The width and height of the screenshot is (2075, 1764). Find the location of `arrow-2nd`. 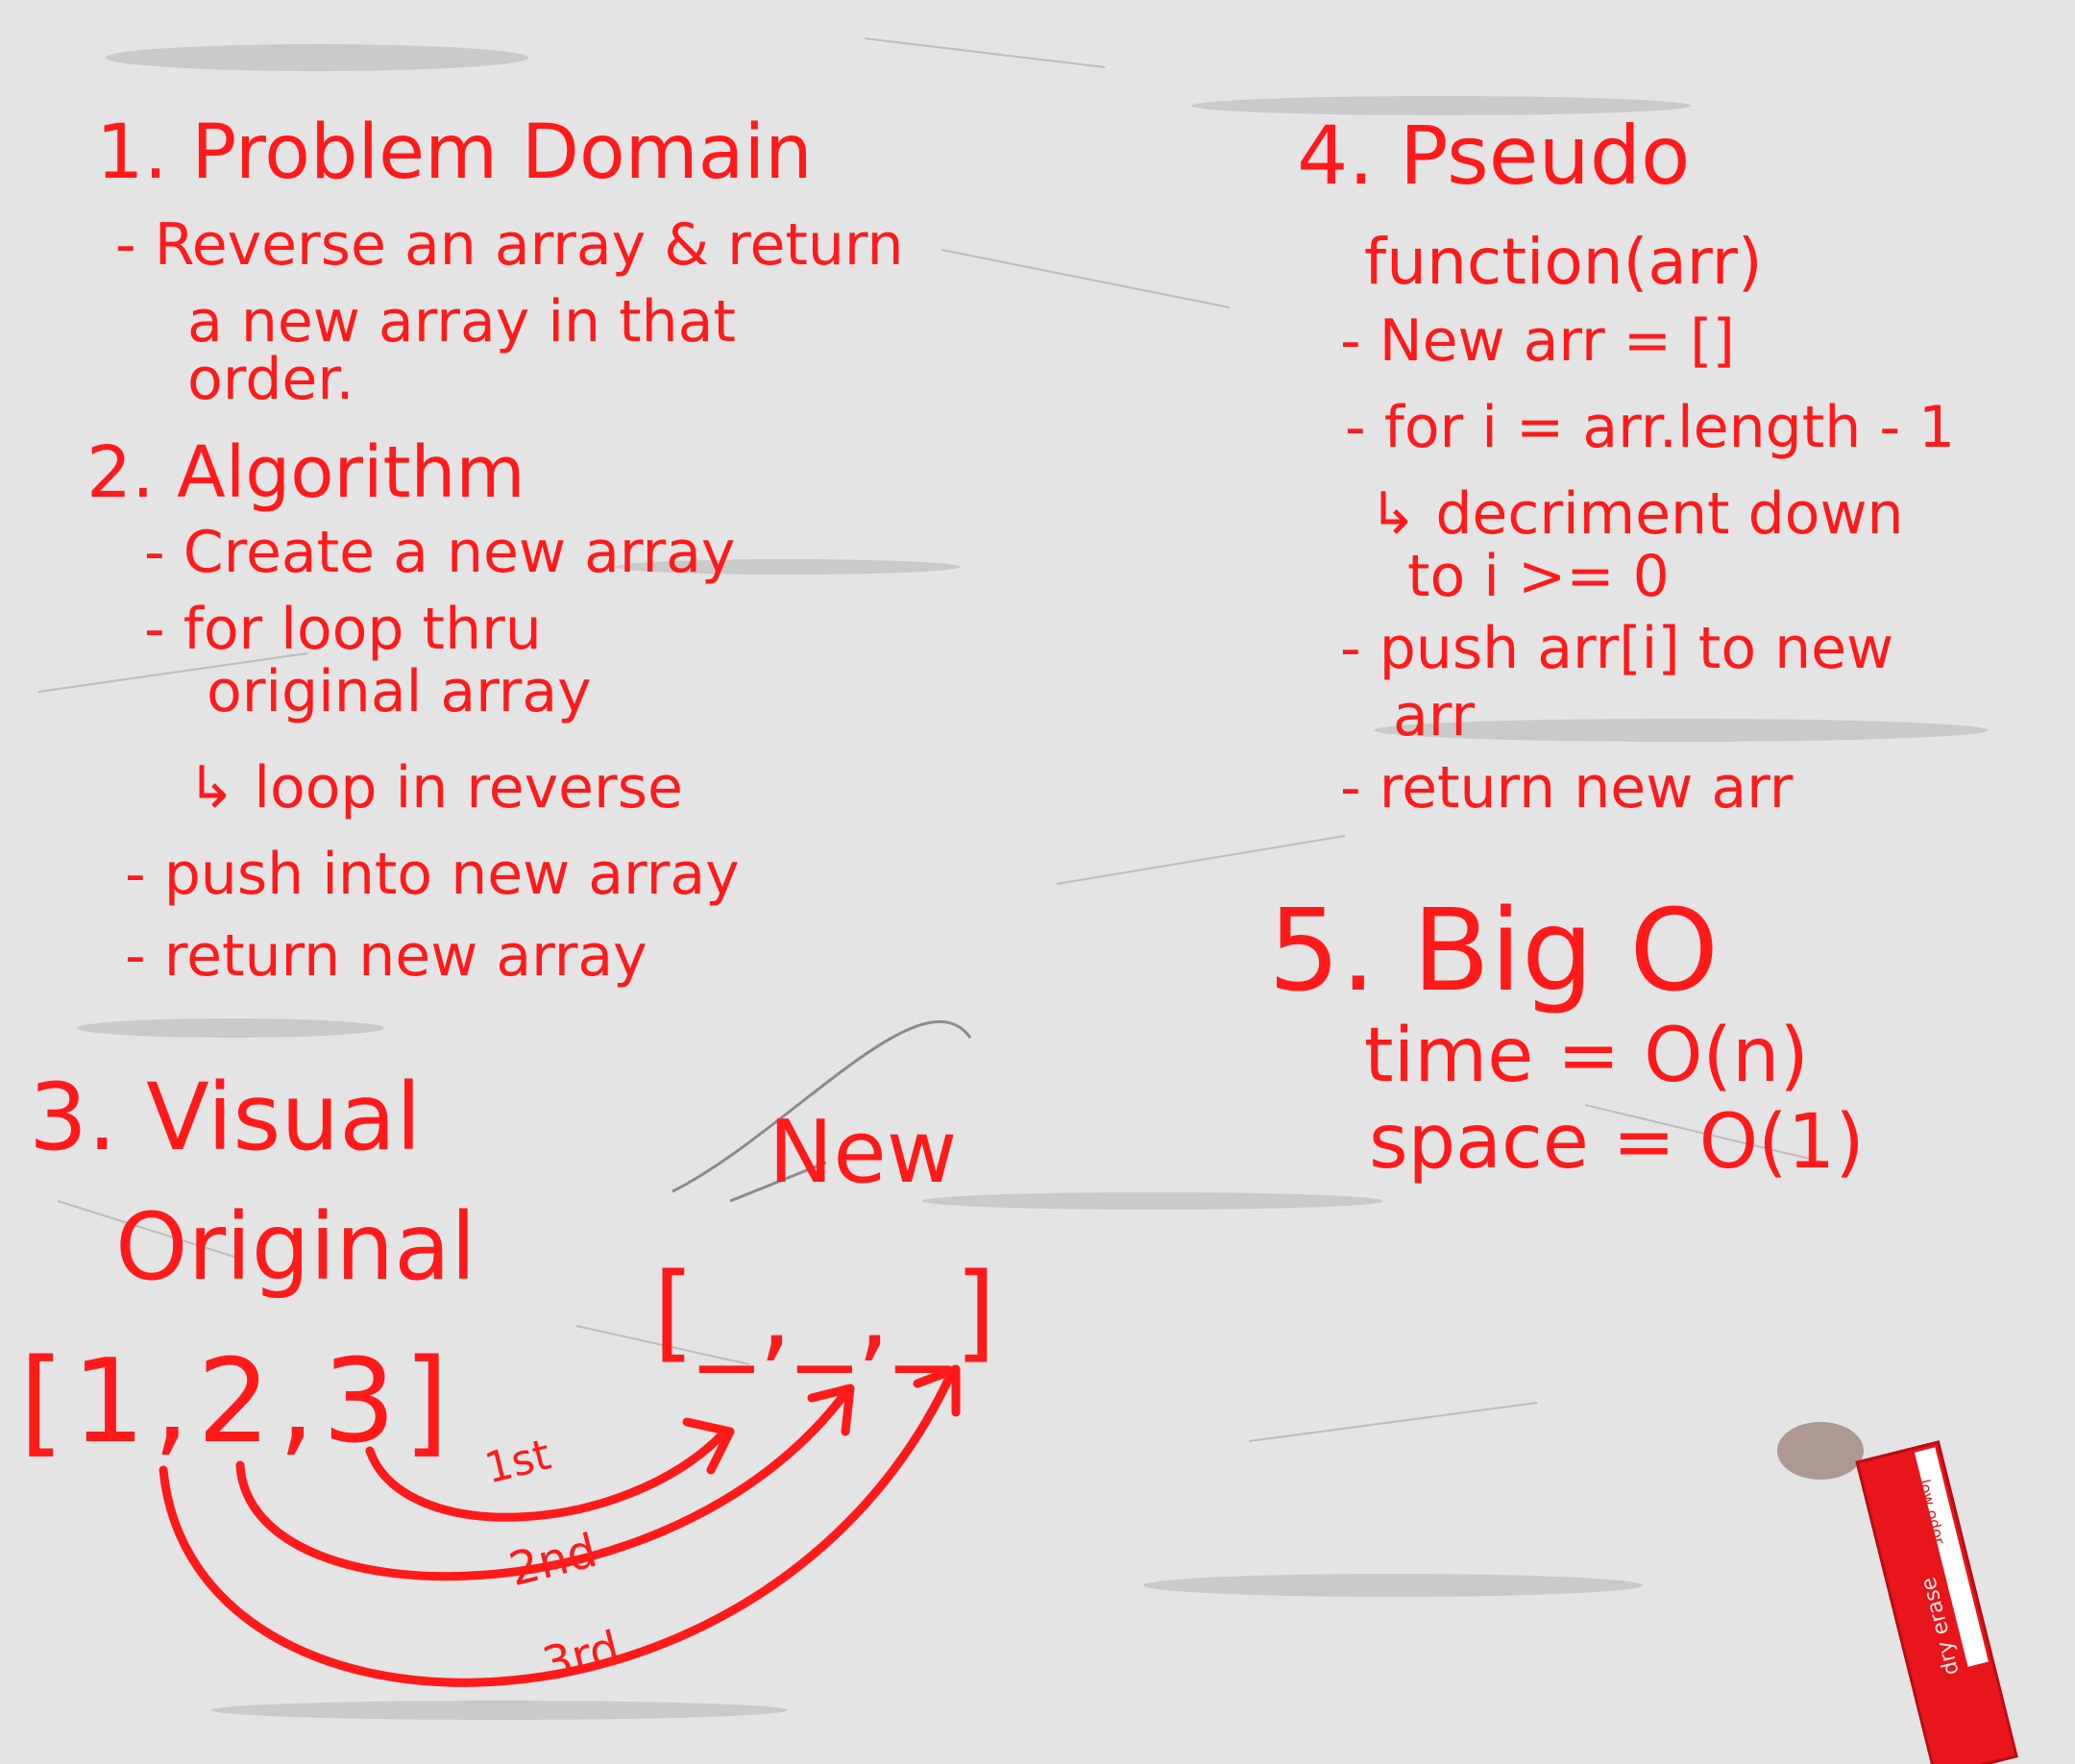

arrow-2nd is located at coordinates (542, 1485).